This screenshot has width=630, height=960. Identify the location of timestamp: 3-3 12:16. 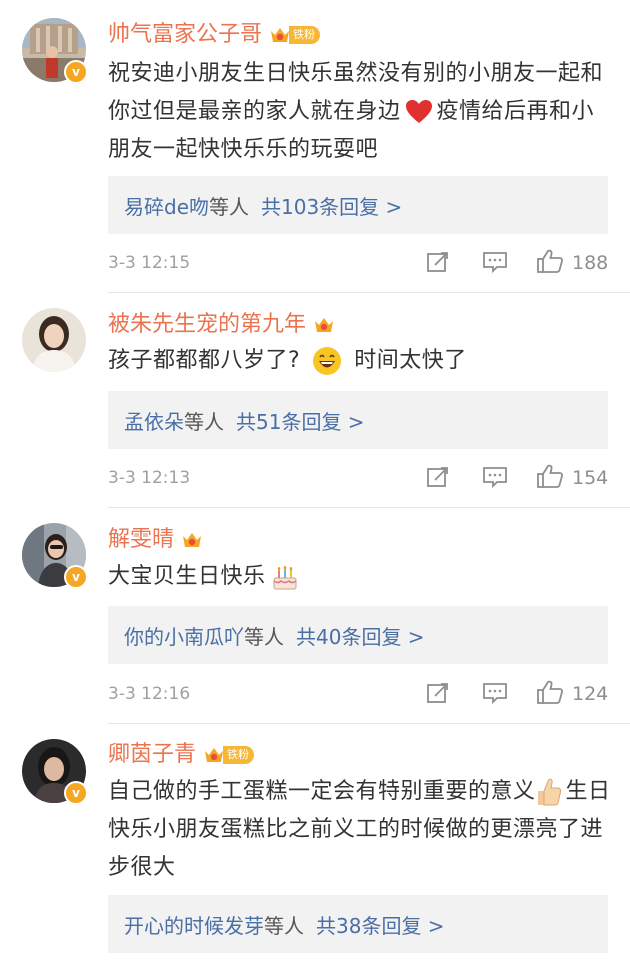
(149, 694).